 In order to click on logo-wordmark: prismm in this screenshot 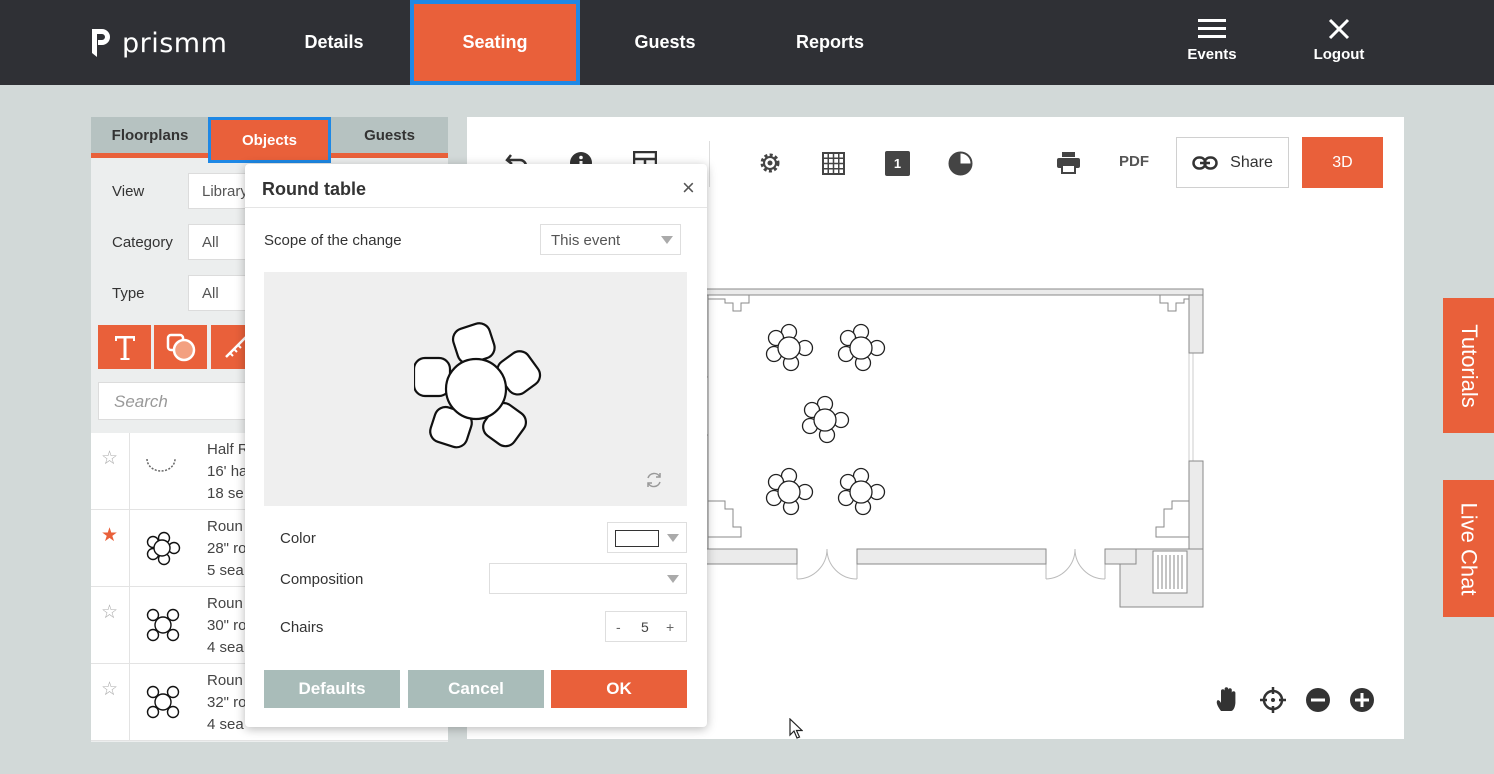, I will do `click(175, 43)`.